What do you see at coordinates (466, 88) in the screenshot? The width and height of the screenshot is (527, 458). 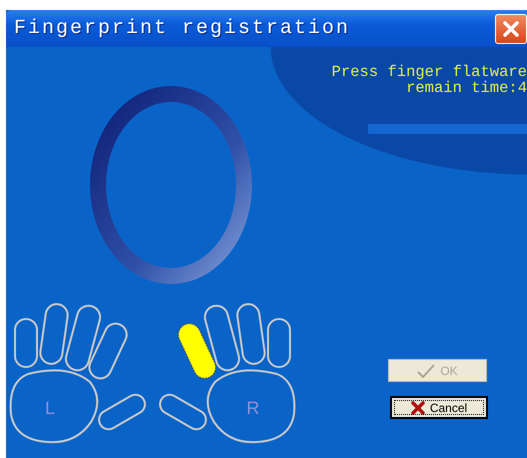 I see `prompt-text: remain time:4` at bounding box center [466, 88].